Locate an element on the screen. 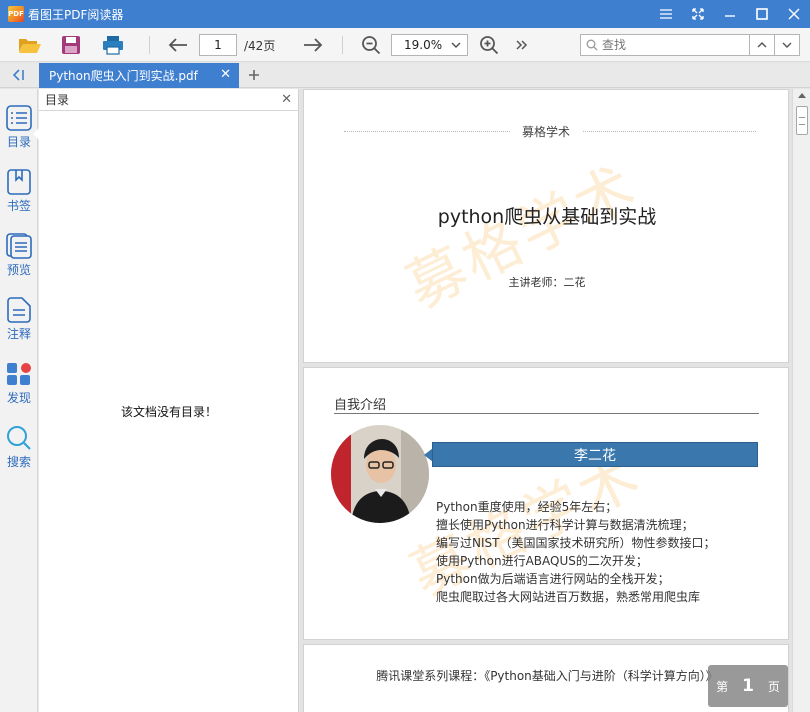 The width and height of the screenshot is (810, 712). bookmark-icon is located at coordinates (19, 182).